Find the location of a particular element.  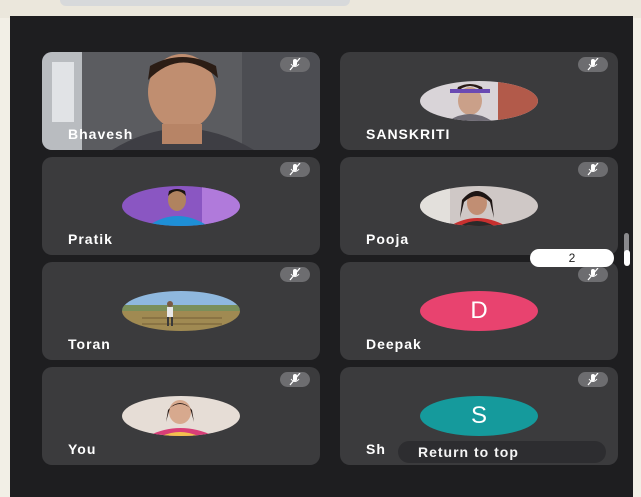

participant-tile-deepak: D Deepak is located at coordinates (479, 311).